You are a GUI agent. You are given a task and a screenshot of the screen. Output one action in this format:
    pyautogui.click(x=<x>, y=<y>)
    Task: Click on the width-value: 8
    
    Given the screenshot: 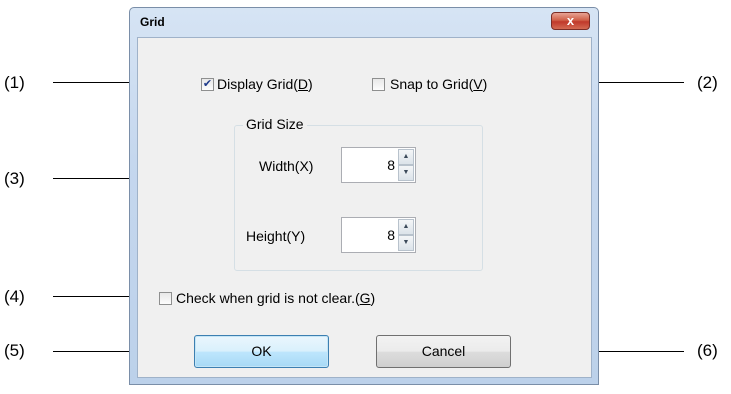 What is the action you would take?
    pyautogui.click(x=391, y=165)
    